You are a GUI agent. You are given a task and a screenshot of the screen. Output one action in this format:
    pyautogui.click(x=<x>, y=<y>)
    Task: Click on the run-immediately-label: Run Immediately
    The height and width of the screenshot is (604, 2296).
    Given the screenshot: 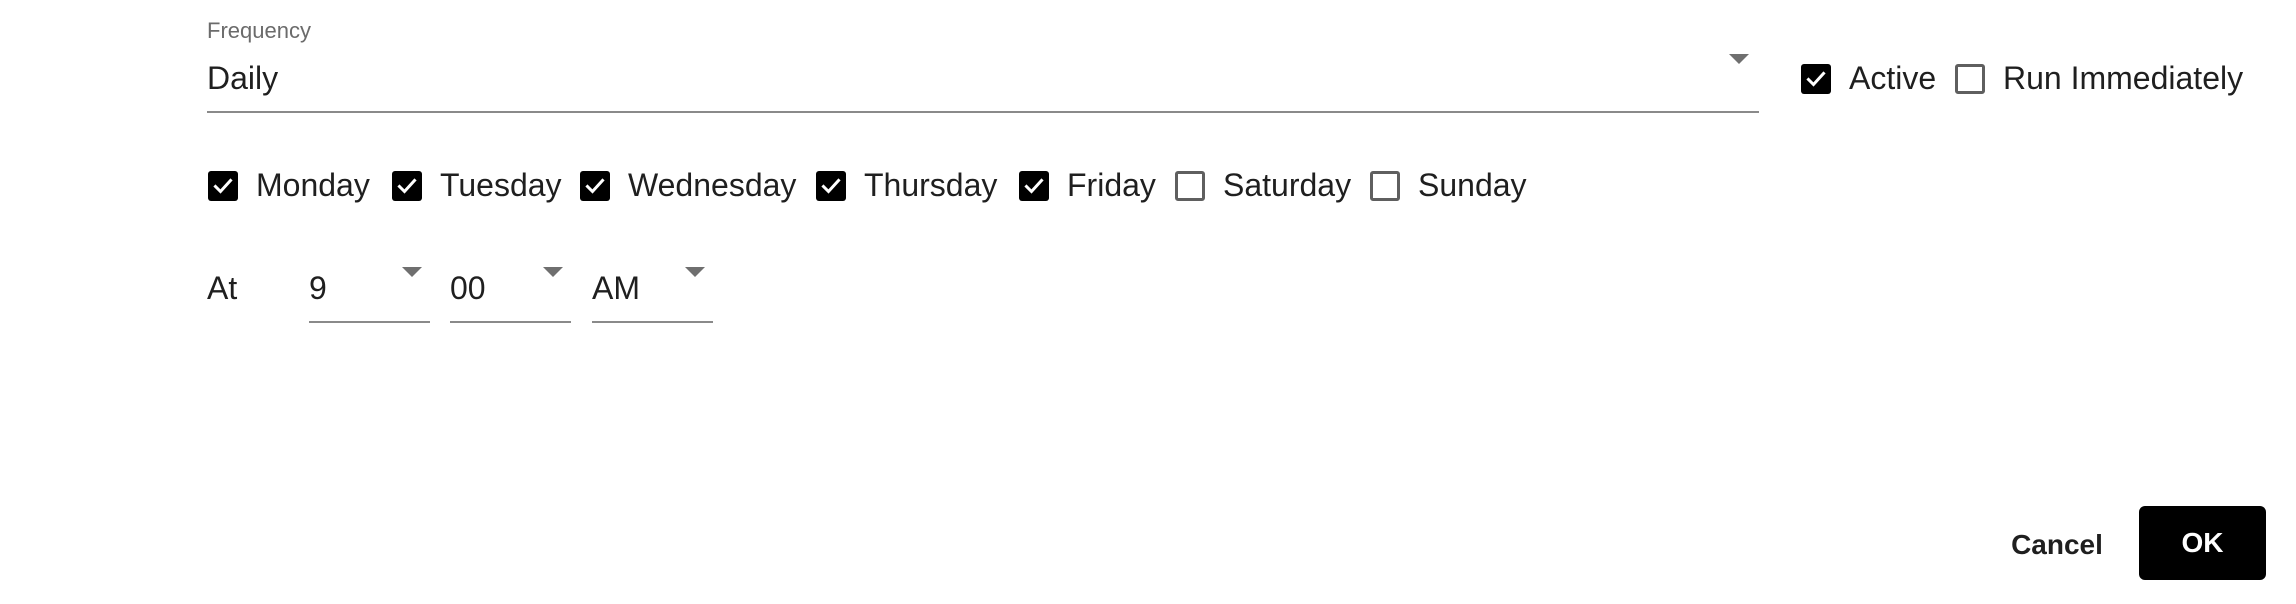 What is the action you would take?
    pyautogui.click(x=2123, y=78)
    